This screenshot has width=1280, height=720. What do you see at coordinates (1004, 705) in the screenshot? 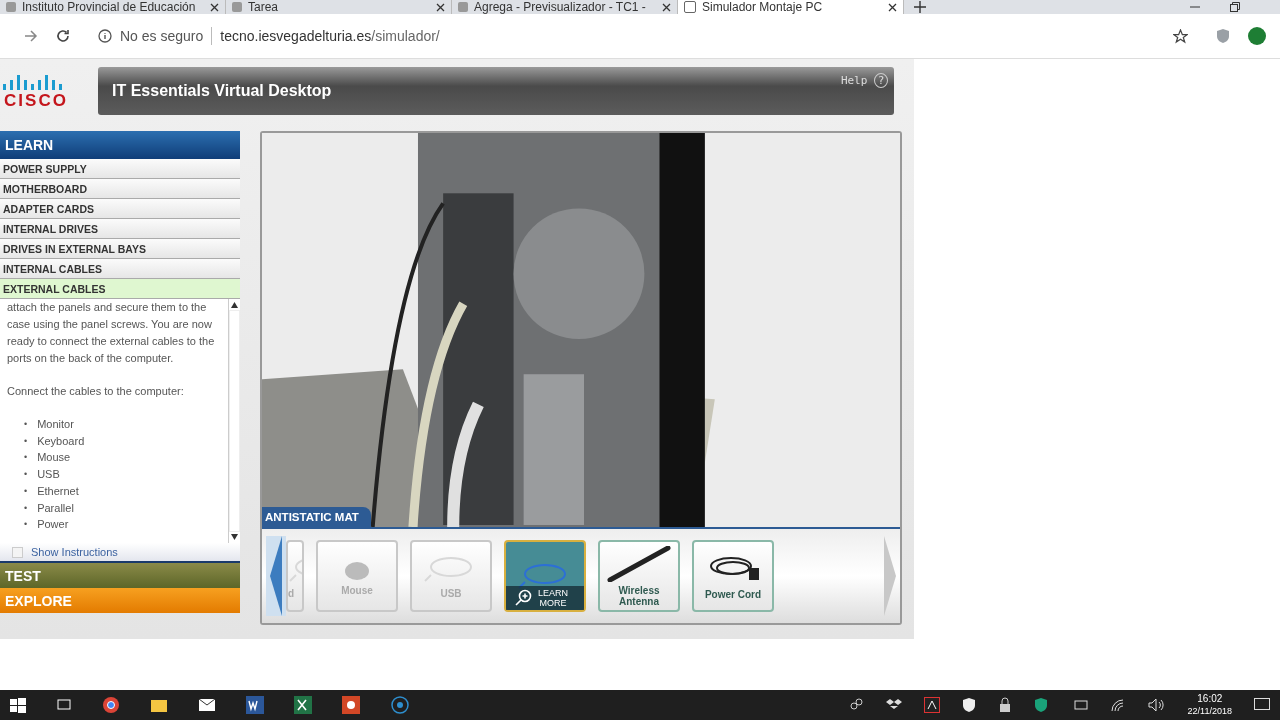
I see `lock-icon` at bounding box center [1004, 705].